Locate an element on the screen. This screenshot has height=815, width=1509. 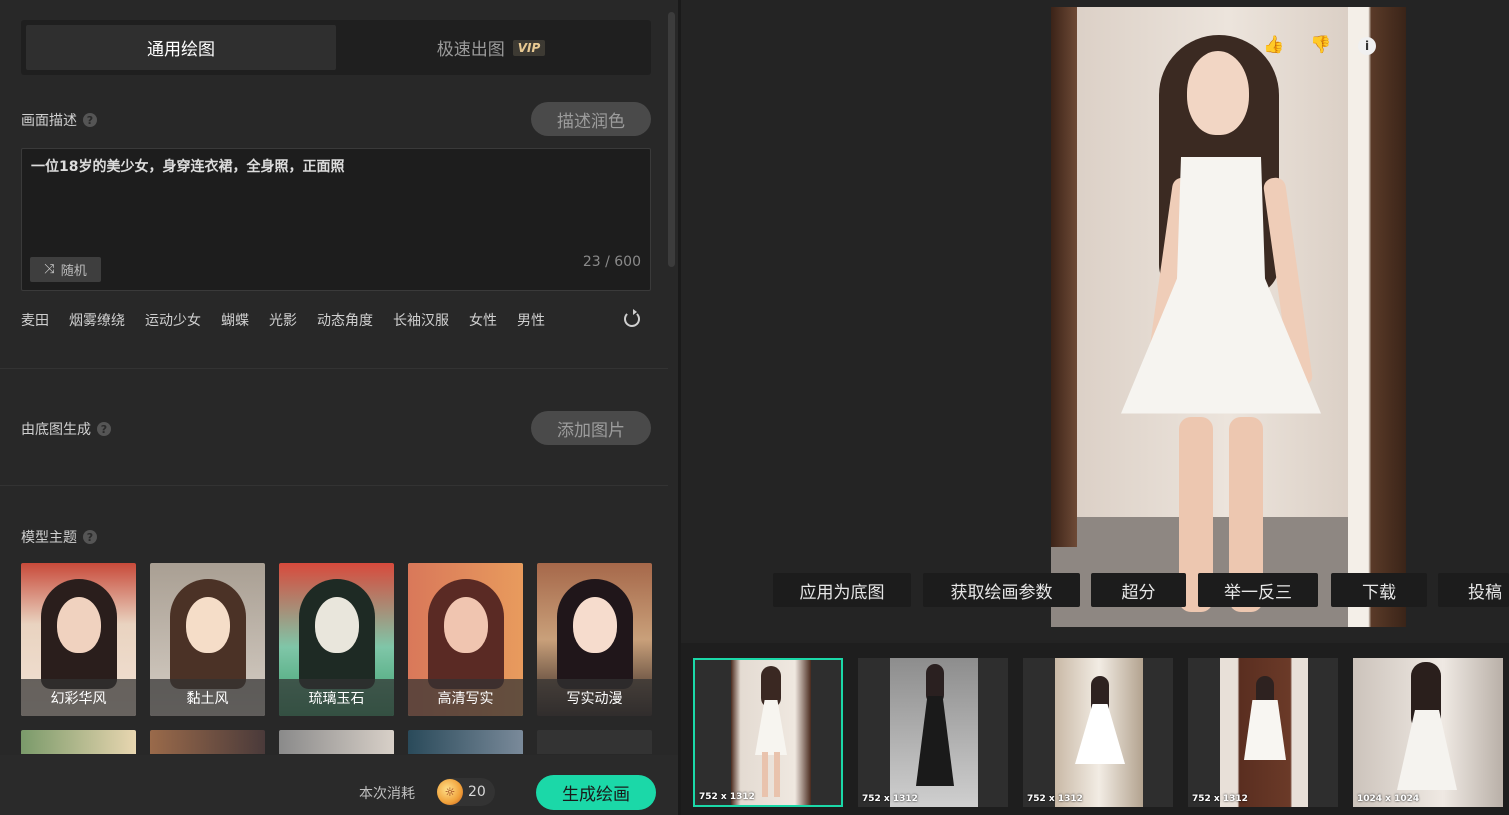
tab-general-drawing-label: 通用绘图 is located at coordinates (181, 50).